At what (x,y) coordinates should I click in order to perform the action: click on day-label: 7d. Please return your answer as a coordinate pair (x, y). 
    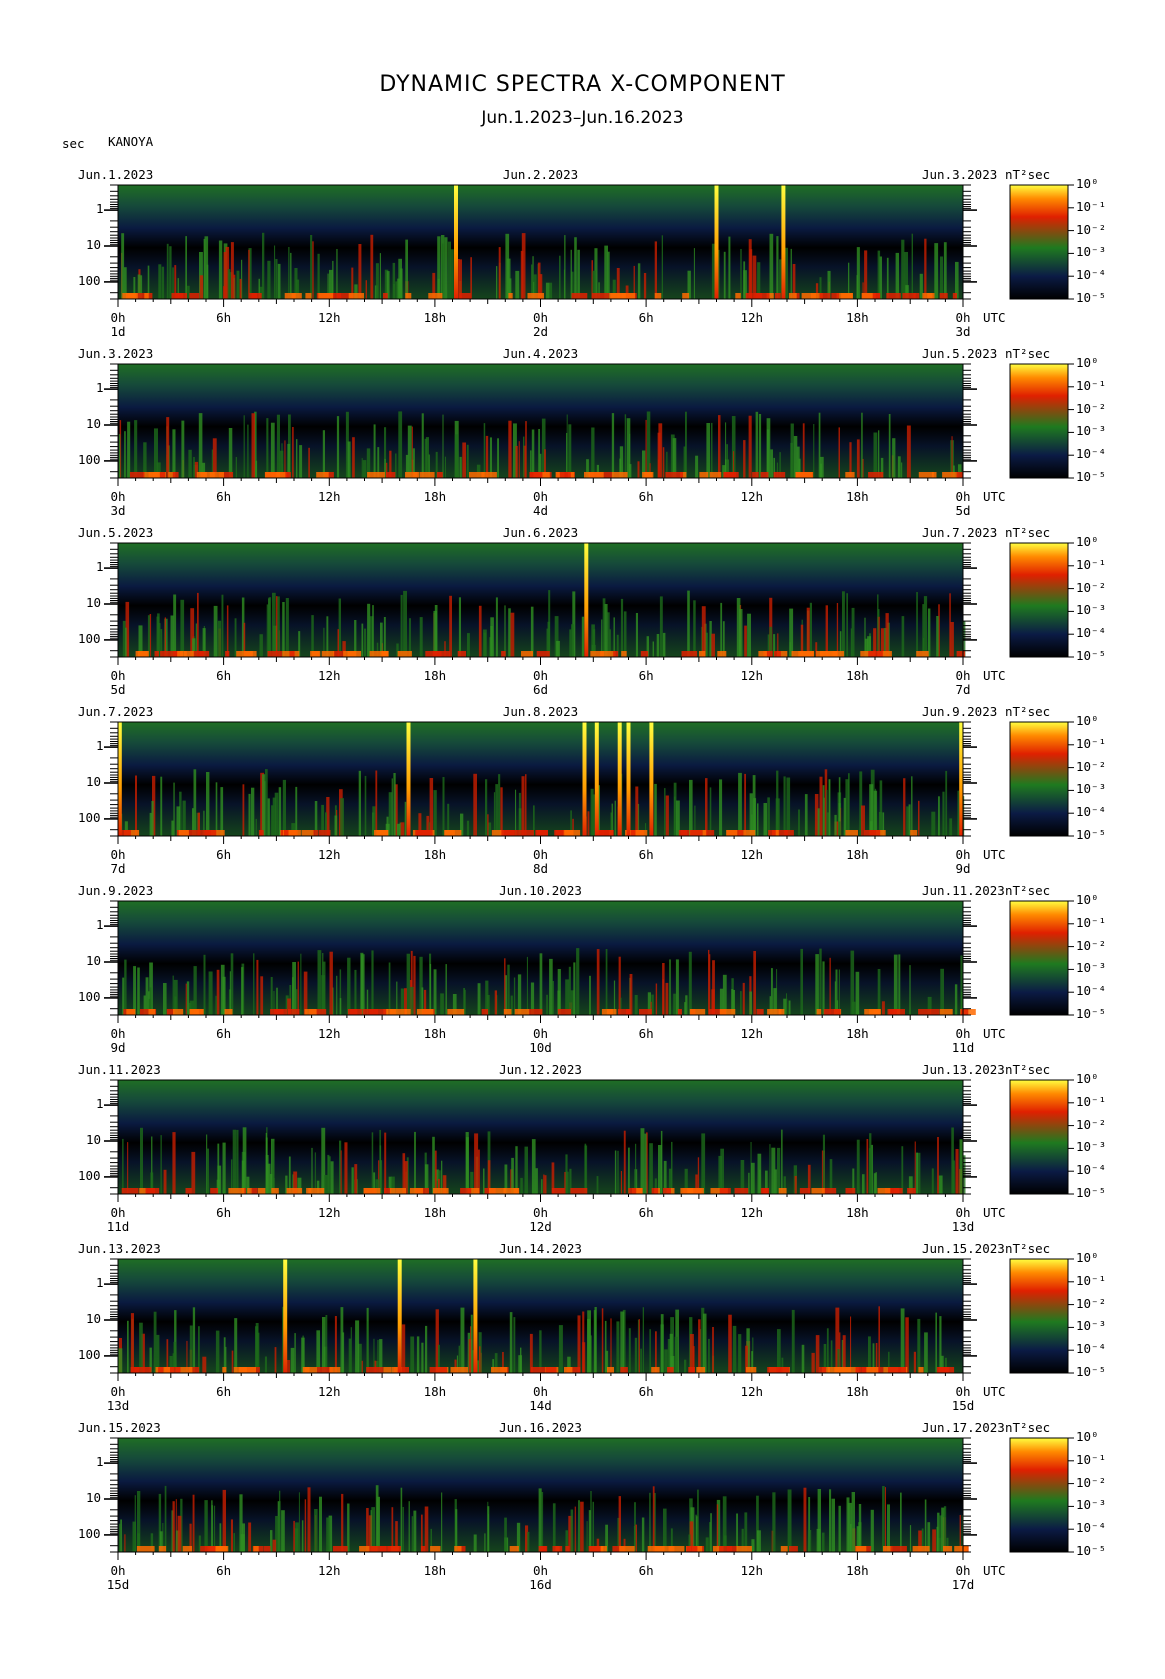
    Looking at the image, I should click on (118, 868).